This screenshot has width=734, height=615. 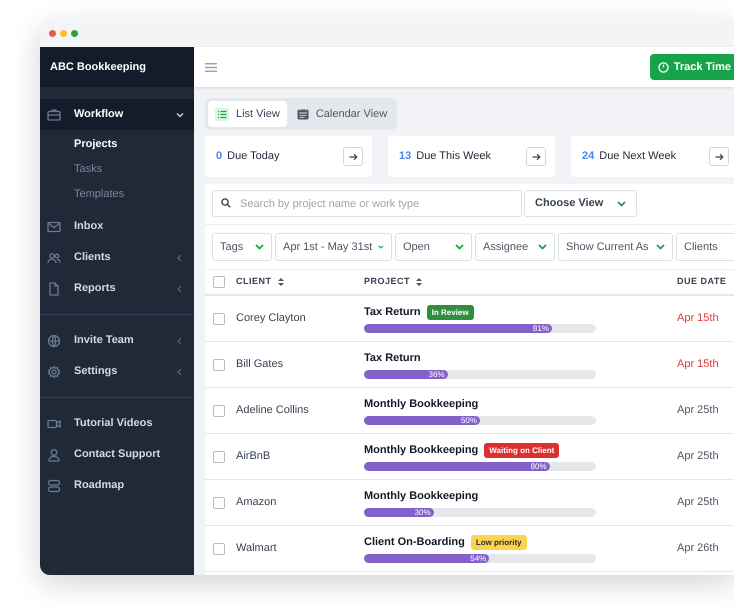 What do you see at coordinates (273, 410) in the screenshot?
I see `client-name: Adeline Collins` at bounding box center [273, 410].